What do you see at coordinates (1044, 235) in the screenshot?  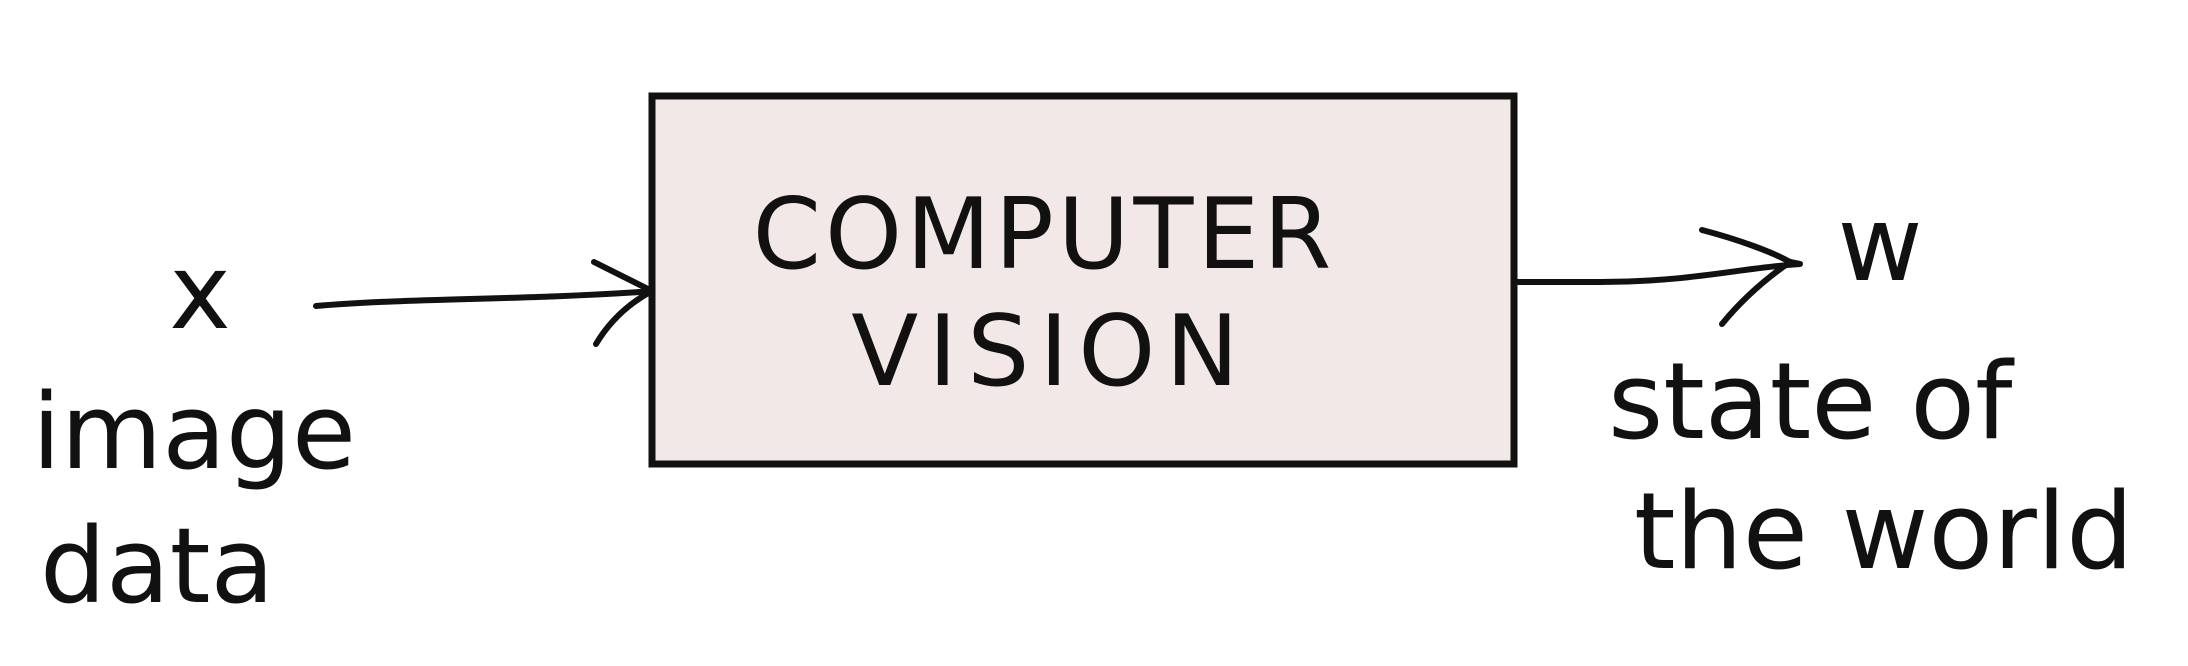 I see `box-title-line1: COMPUTER` at bounding box center [1044, 235].